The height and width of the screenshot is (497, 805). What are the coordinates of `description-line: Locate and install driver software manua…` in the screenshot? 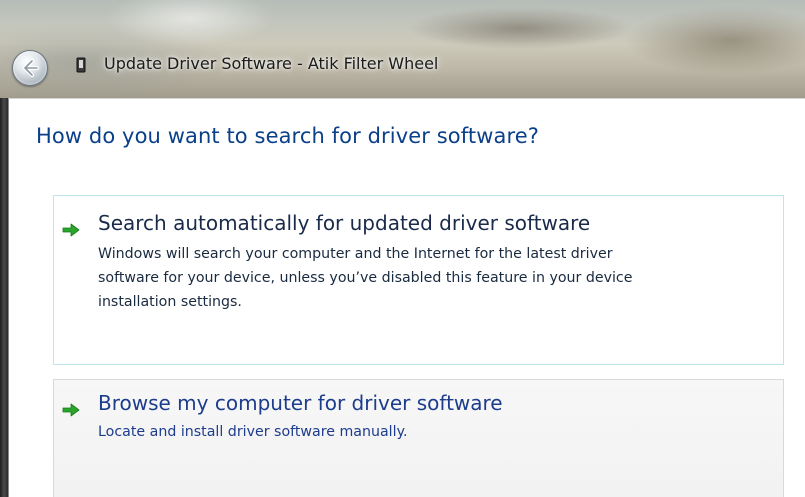 It's located at (253, 432).